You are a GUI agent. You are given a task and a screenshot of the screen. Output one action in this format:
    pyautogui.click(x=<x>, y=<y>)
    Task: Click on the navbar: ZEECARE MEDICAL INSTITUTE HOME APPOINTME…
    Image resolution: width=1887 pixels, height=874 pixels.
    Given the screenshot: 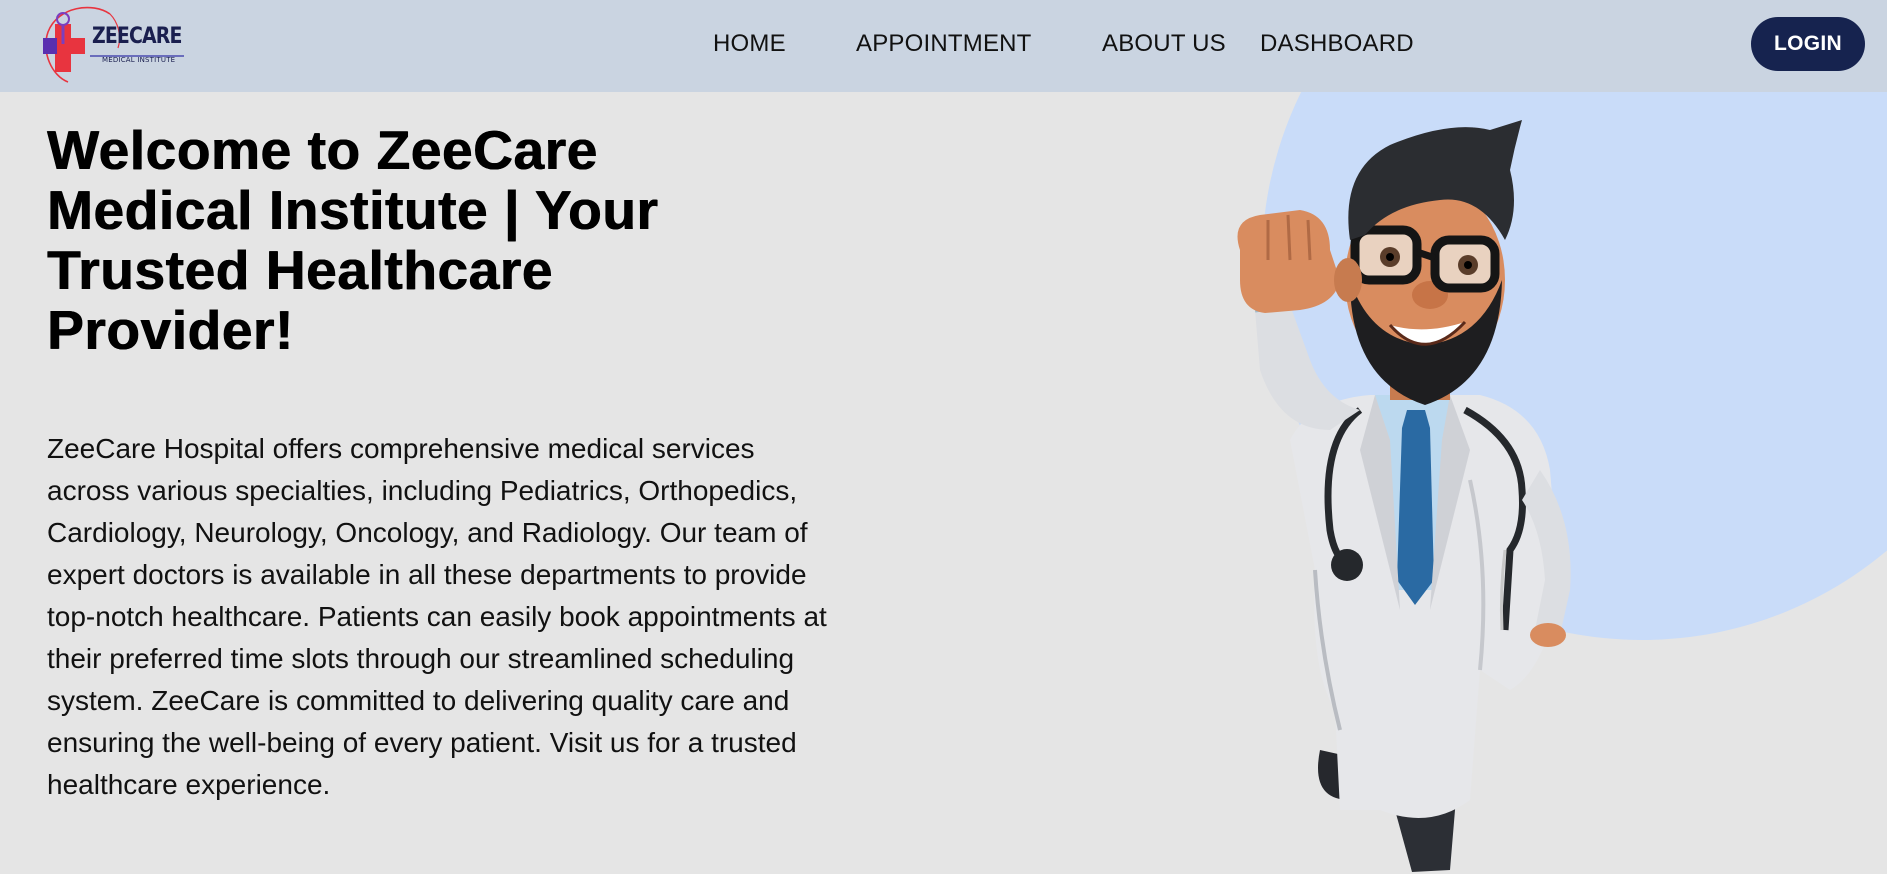 What is the action you would take?
    pyautogui.click(x=943, y=46)
    